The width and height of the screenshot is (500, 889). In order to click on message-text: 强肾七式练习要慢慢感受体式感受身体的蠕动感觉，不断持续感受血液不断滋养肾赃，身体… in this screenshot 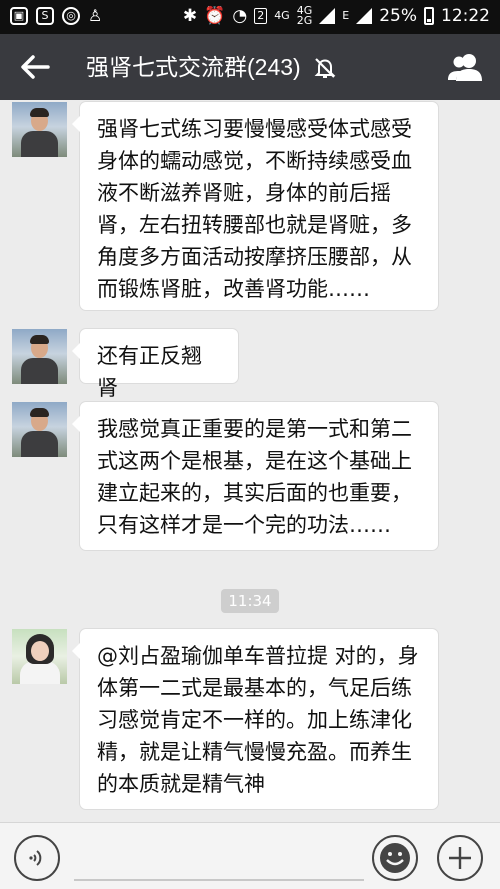, I will do `click(254, 209)`.